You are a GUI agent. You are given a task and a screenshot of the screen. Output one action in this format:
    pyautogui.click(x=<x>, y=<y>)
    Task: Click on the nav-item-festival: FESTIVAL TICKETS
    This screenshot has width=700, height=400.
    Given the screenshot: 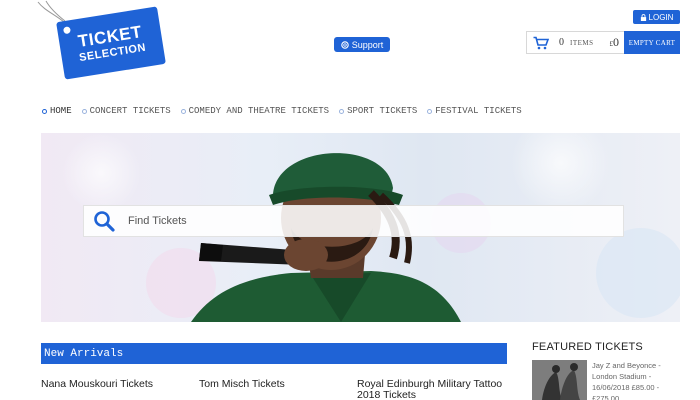 What is the action you would take?
    pyautogui.click(x=474, y=111)
    